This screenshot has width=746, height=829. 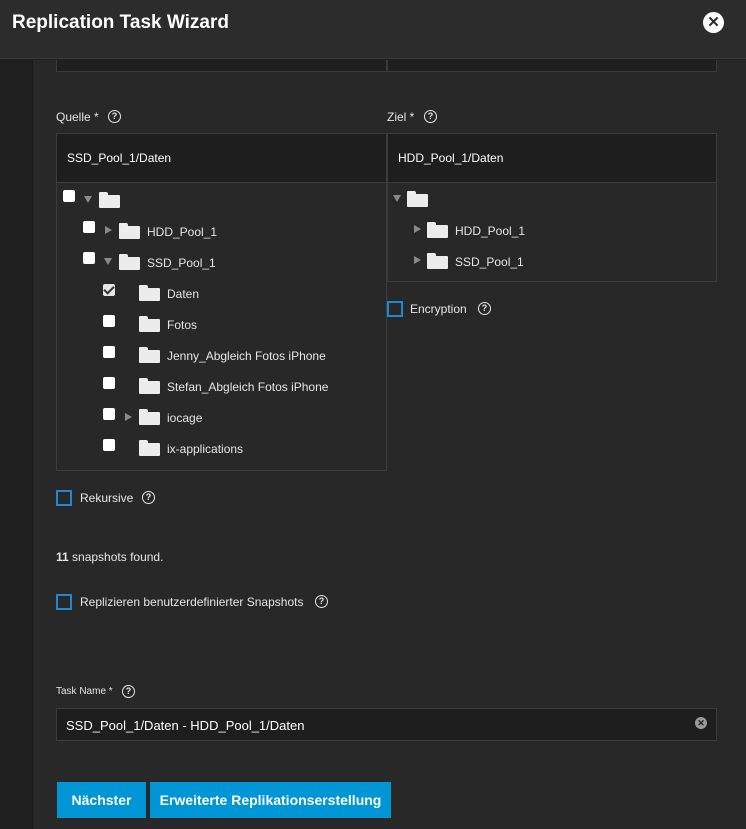 What do you see at coordinates (451, 158) in the screenshot?
I see `target-path-value: HDD_Pool_1/Daten` at bounding box center [451, 158].